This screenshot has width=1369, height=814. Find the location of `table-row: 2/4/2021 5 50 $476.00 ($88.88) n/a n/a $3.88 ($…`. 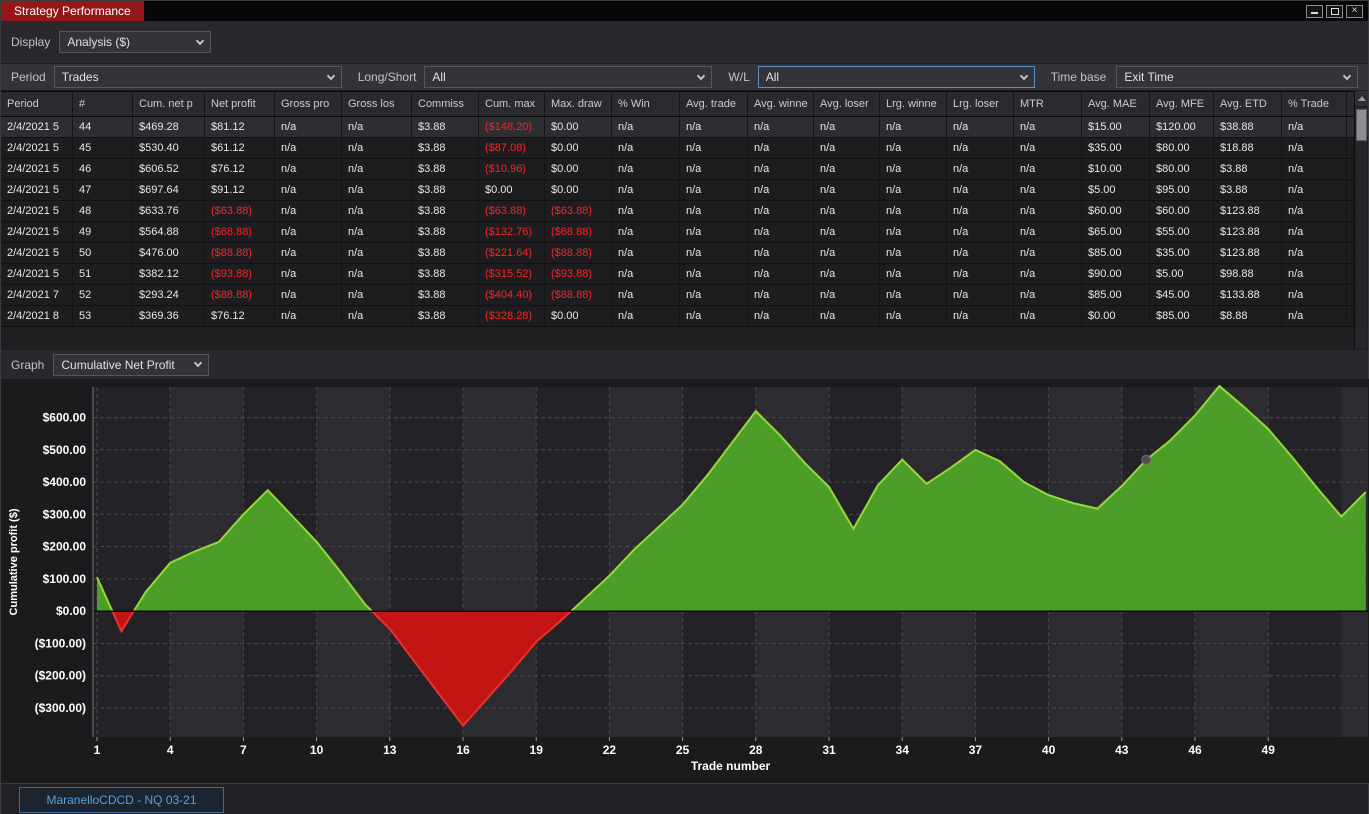

table-row: 2/4/2021 5 50 $476.00 ($88.88) n/a n/a $3.88 ($… is located at coordinates (684, 253).